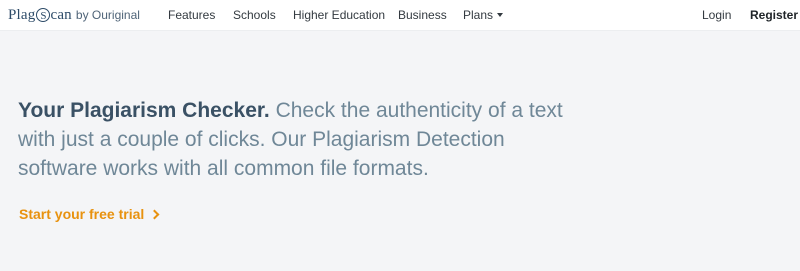  What do you see at coordinates (144, 110) in the screenshot?
I see `hero-headline-strong: Your Plagiarism Checker.` at bounding box center [144, 110].